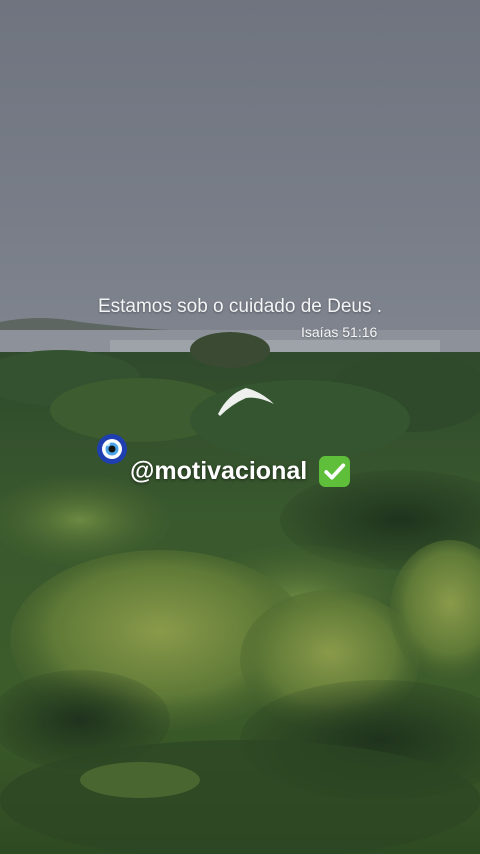  Describe the element at coordinates (218, 471) in the screenshot. I see `account-handle: @motivacional` at that location.